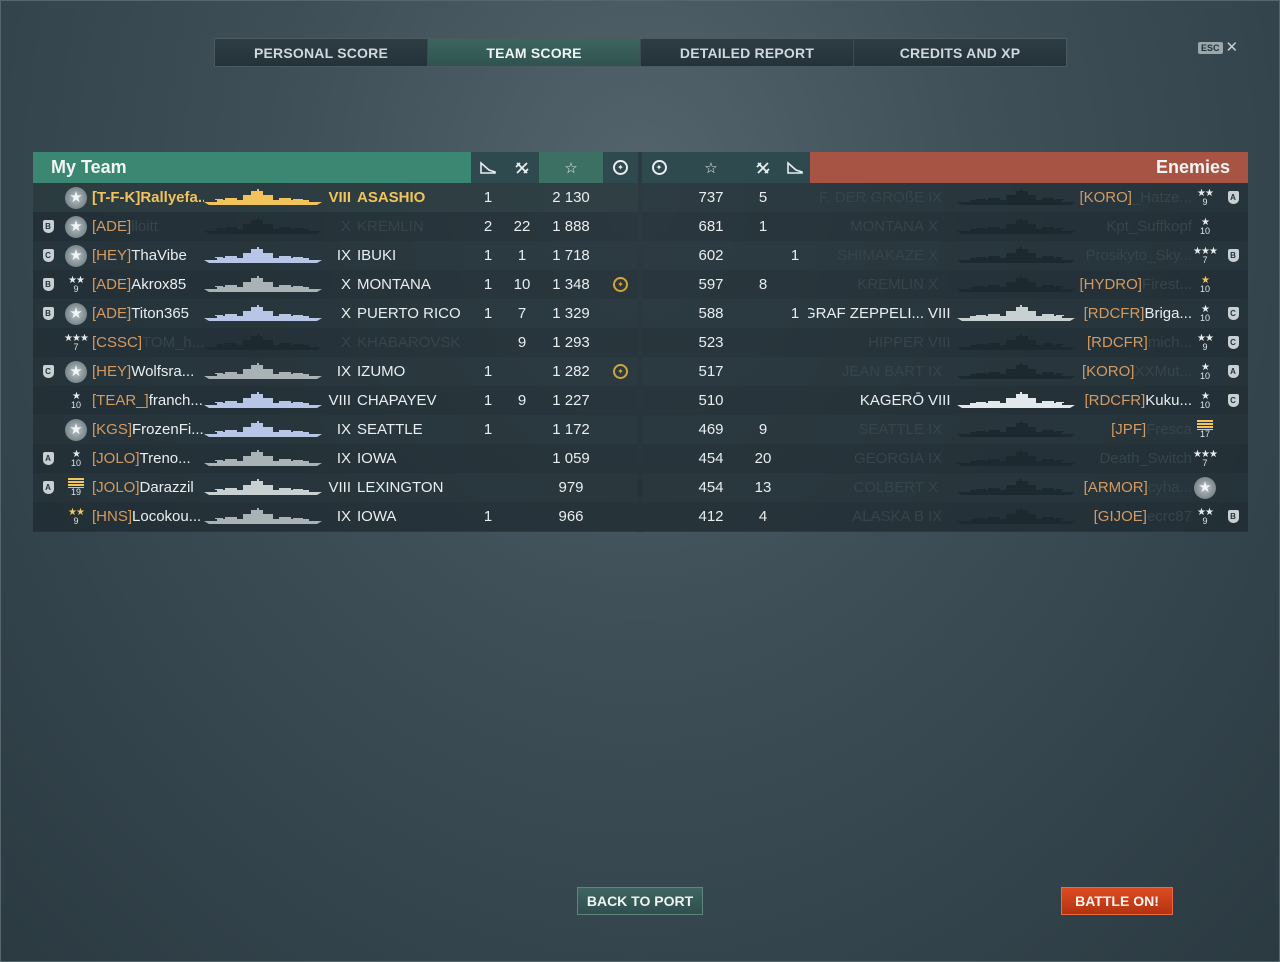 Image resolution: width=1280 pixels, height=962 pixels. I want to click on close-button: ESC ✕, so click(1218, 47).